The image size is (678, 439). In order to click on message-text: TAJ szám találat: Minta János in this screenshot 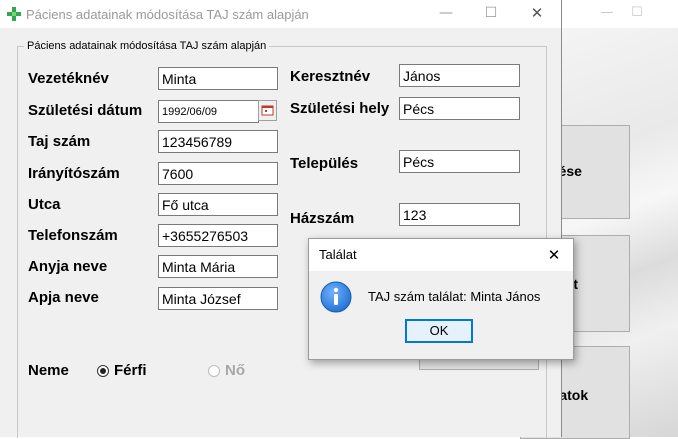, I will do `click(454, 296)`.